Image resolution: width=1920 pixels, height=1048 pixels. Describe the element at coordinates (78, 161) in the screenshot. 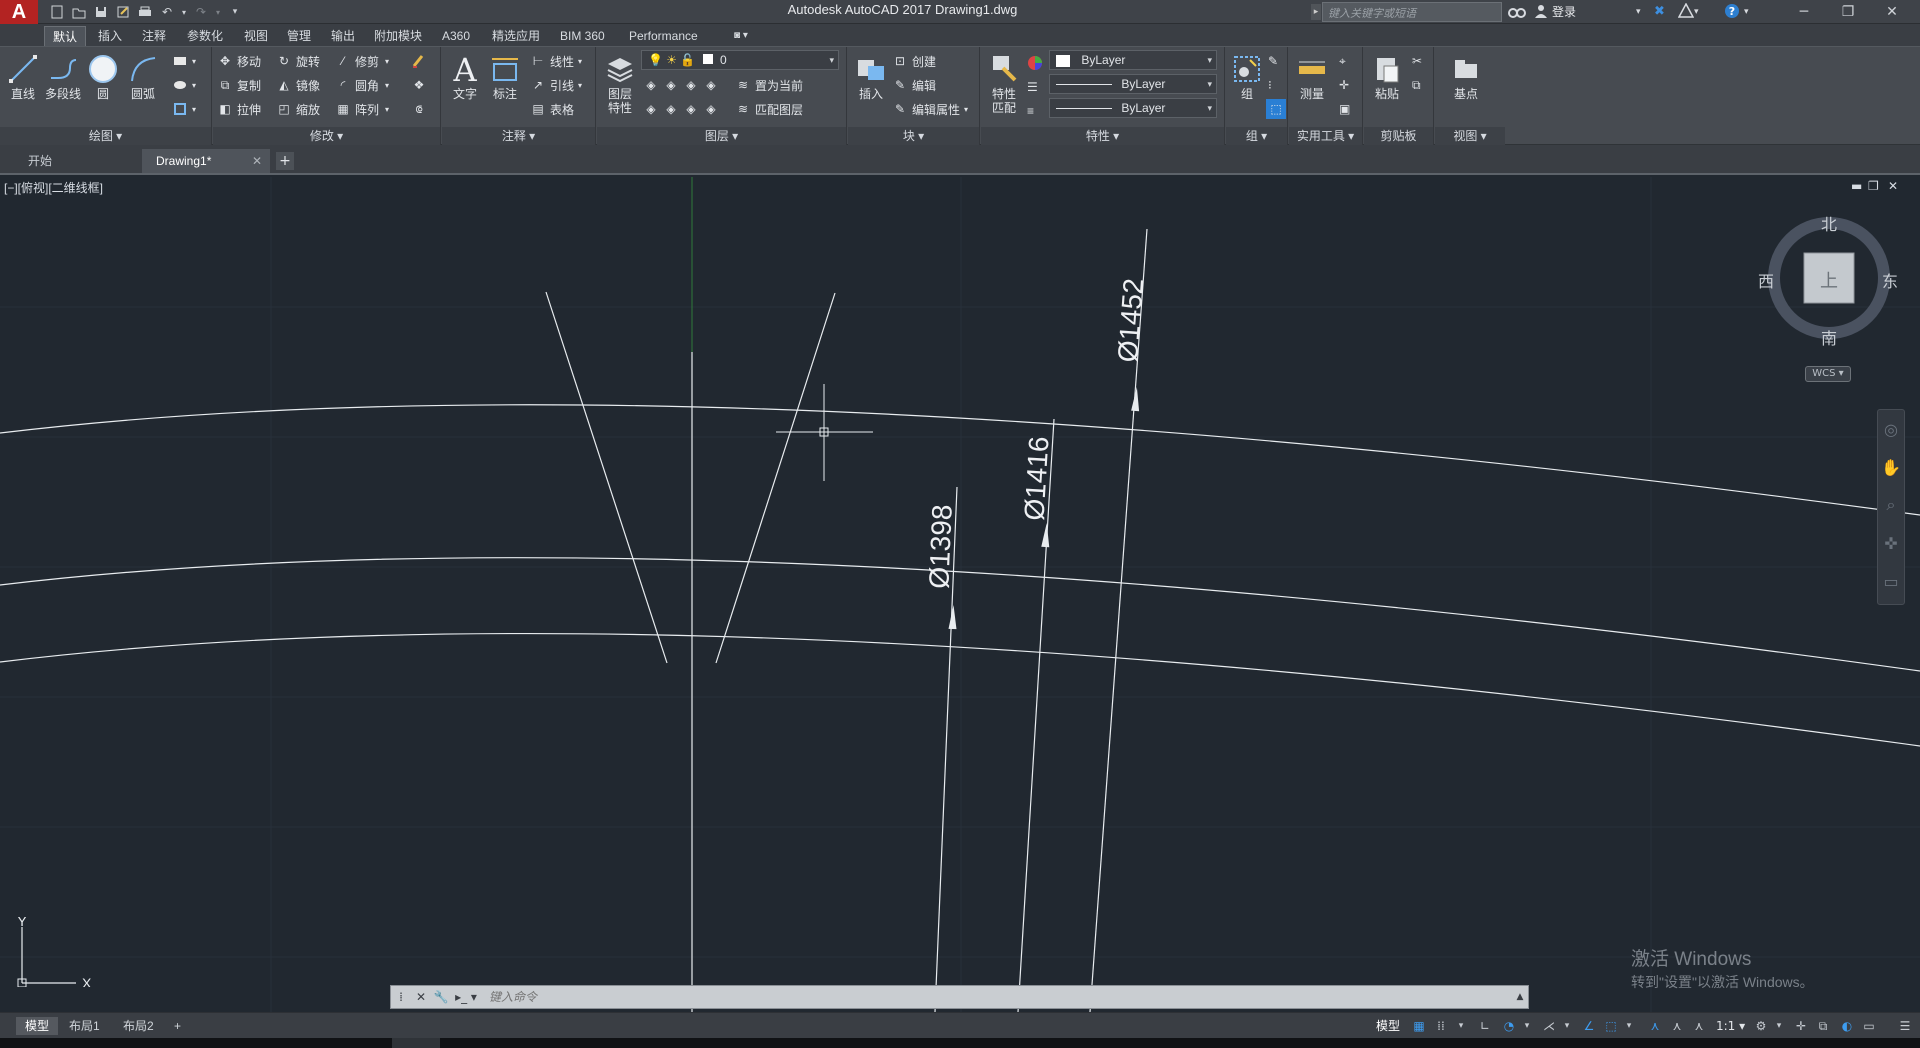

I see `tab-start: 开始` at that location.